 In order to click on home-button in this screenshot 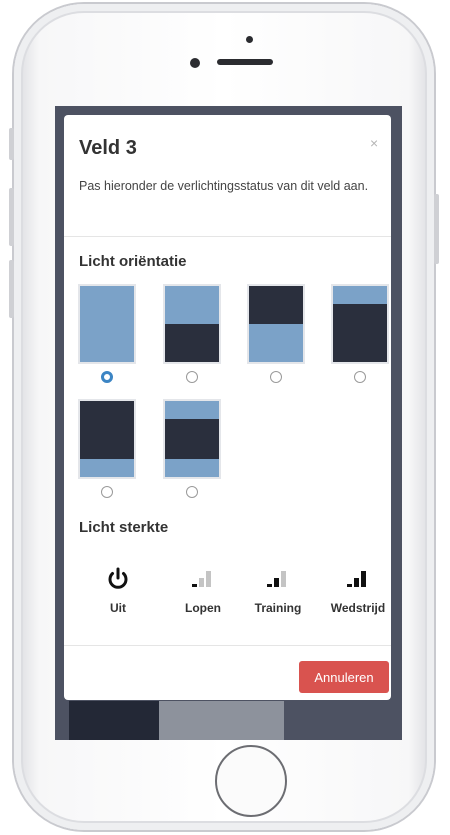, I will do `click(251, 781)`.